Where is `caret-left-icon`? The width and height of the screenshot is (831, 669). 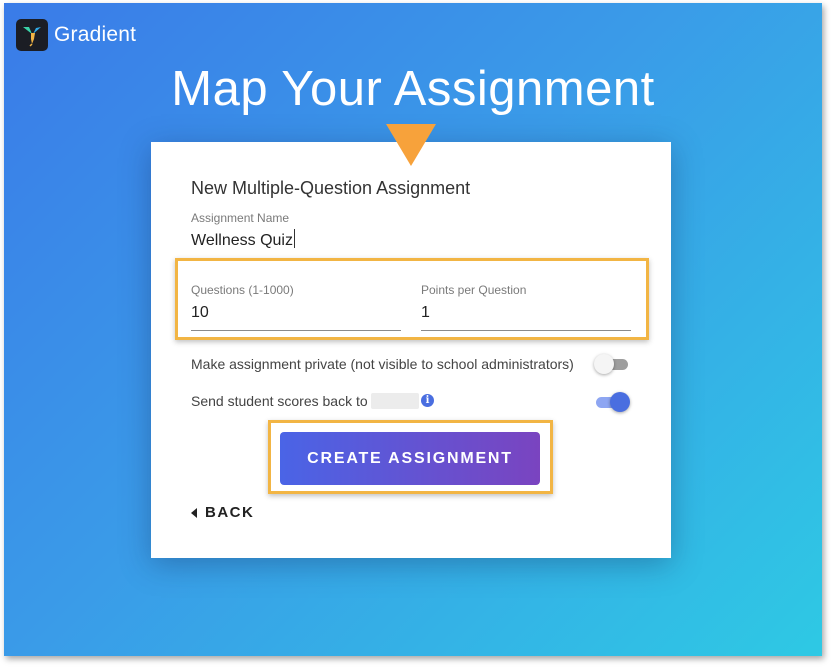 caret-left-icon is located at coordinates (194, 512).